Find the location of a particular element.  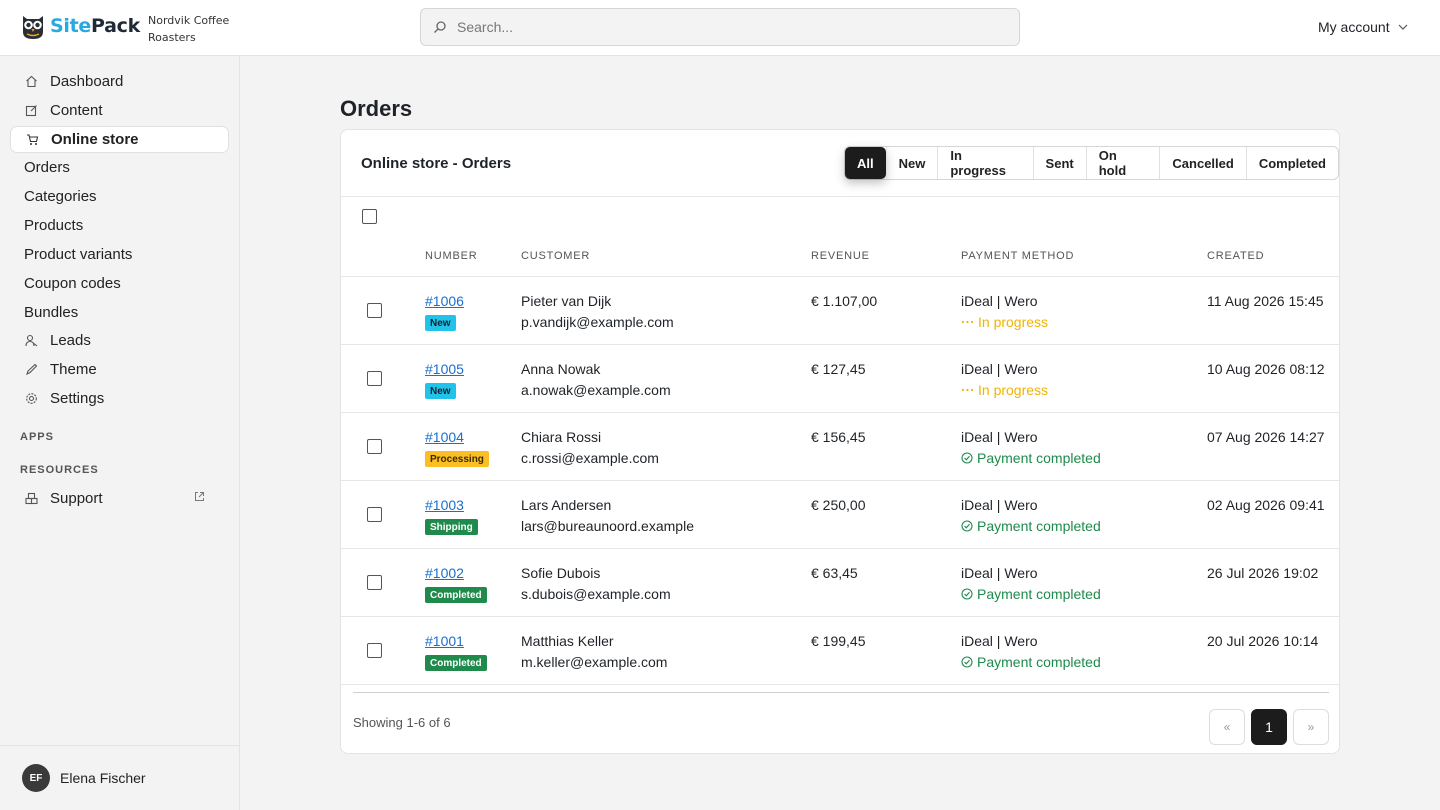

customer-email: p.vandijk@example.com is located at coordinates (597, 322).